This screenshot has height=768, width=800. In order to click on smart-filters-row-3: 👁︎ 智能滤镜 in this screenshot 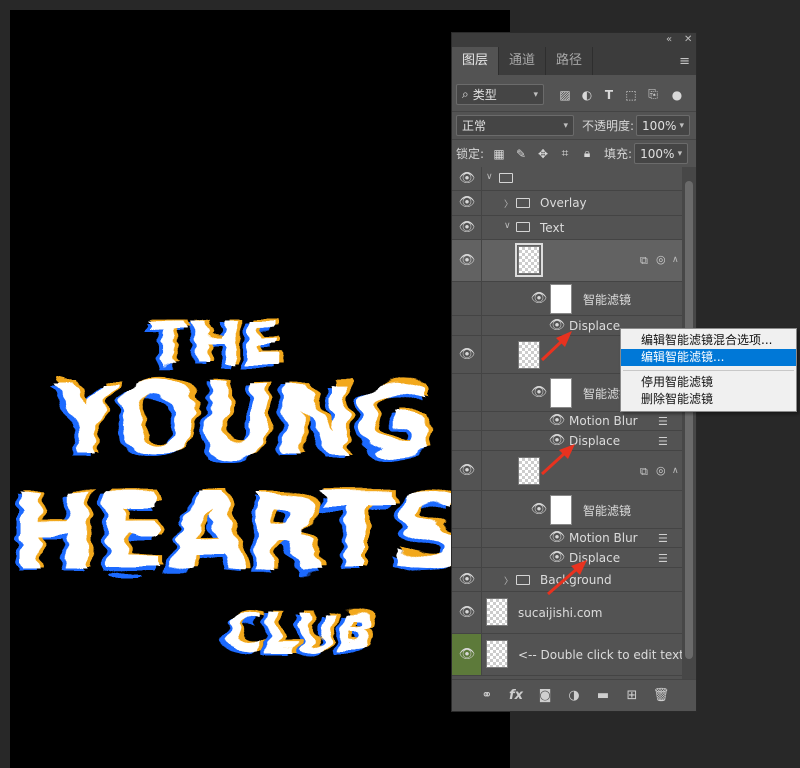, I will do `click(568, 510)`.